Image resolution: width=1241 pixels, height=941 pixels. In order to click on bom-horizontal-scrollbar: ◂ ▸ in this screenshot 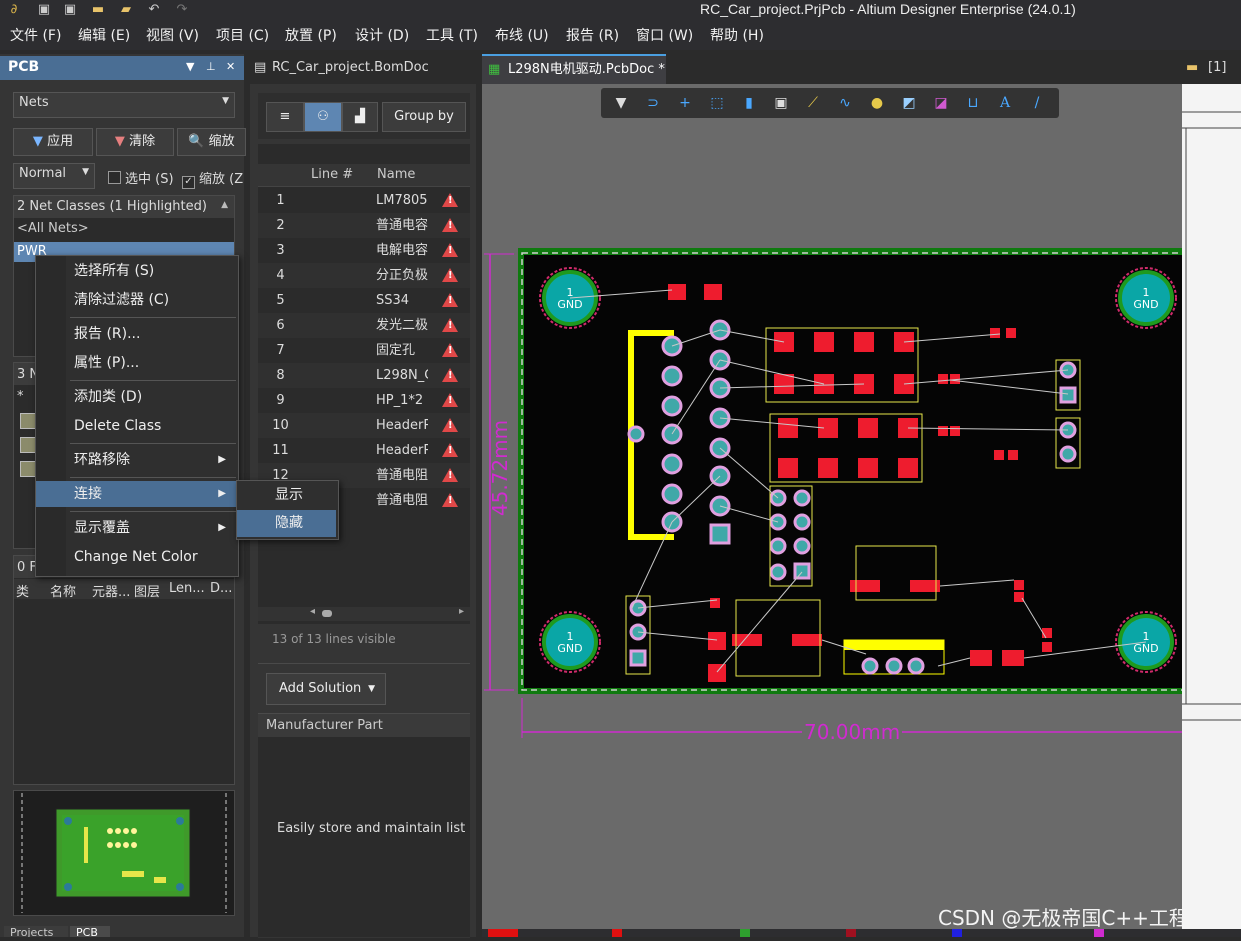, I will do `click(364, 613)`.